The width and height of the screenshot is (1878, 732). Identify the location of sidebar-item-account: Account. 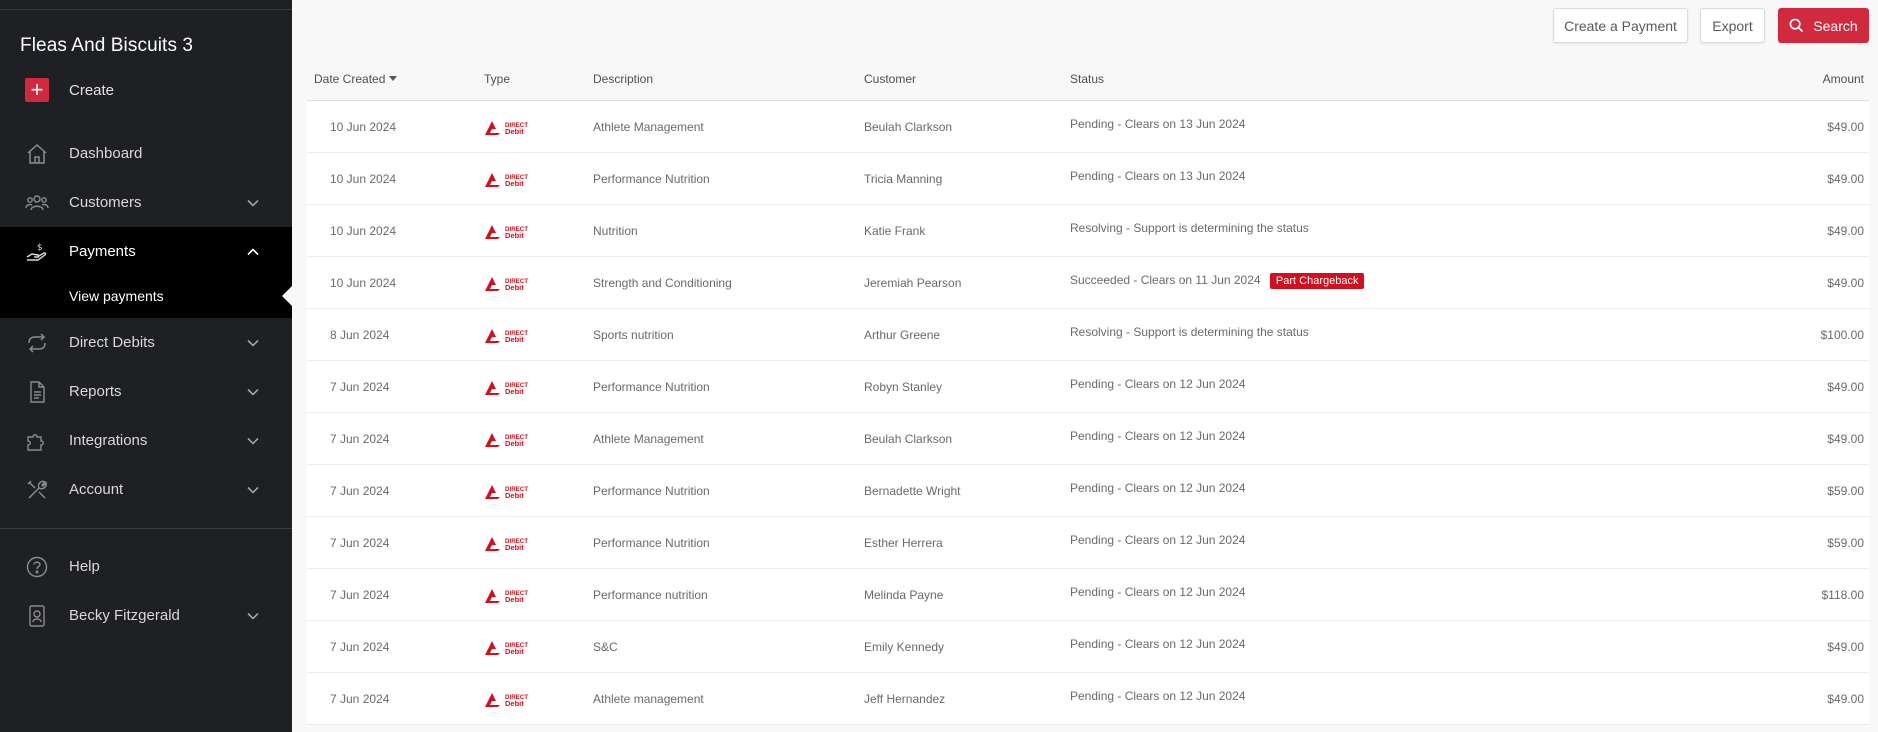
(146, 489).